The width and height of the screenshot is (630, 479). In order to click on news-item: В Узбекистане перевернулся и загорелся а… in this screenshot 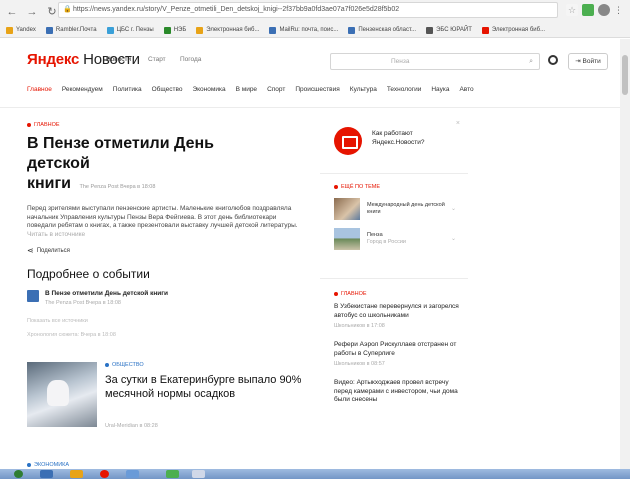, I will do `click(394, 316)`.